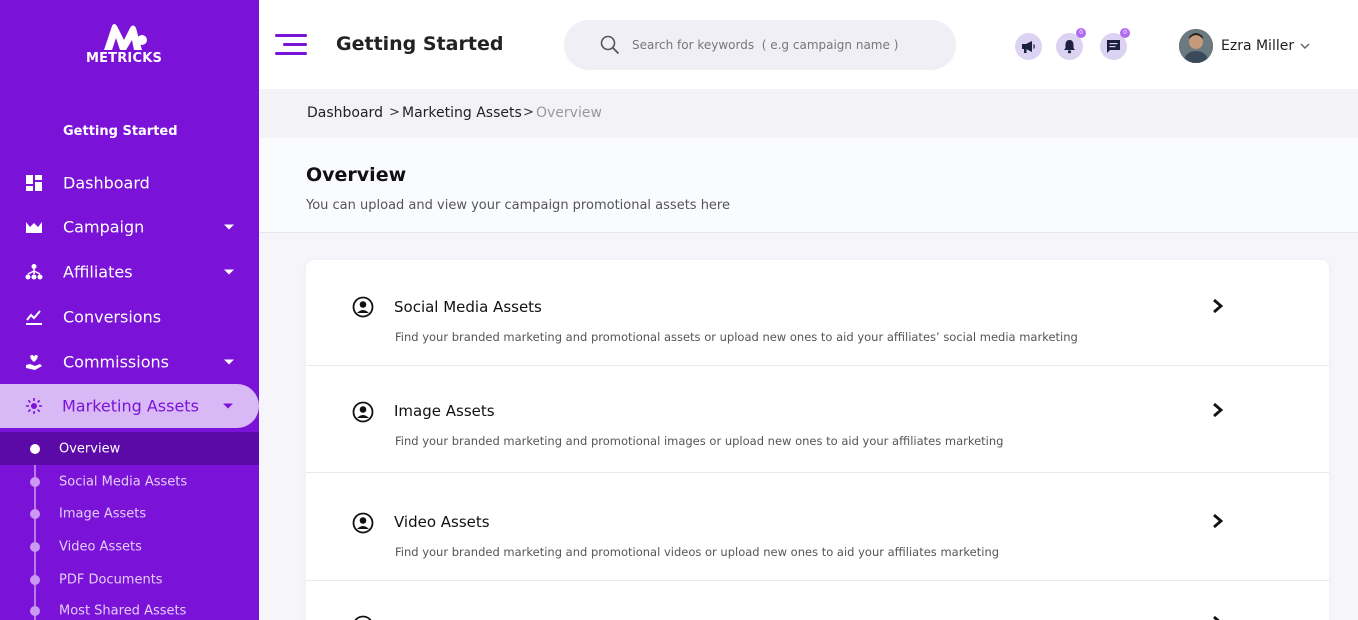 The width and height of the screenshot is (1358, 620). I want to click on sidebar-item-label: Marketing Assets, so click(130, 406).